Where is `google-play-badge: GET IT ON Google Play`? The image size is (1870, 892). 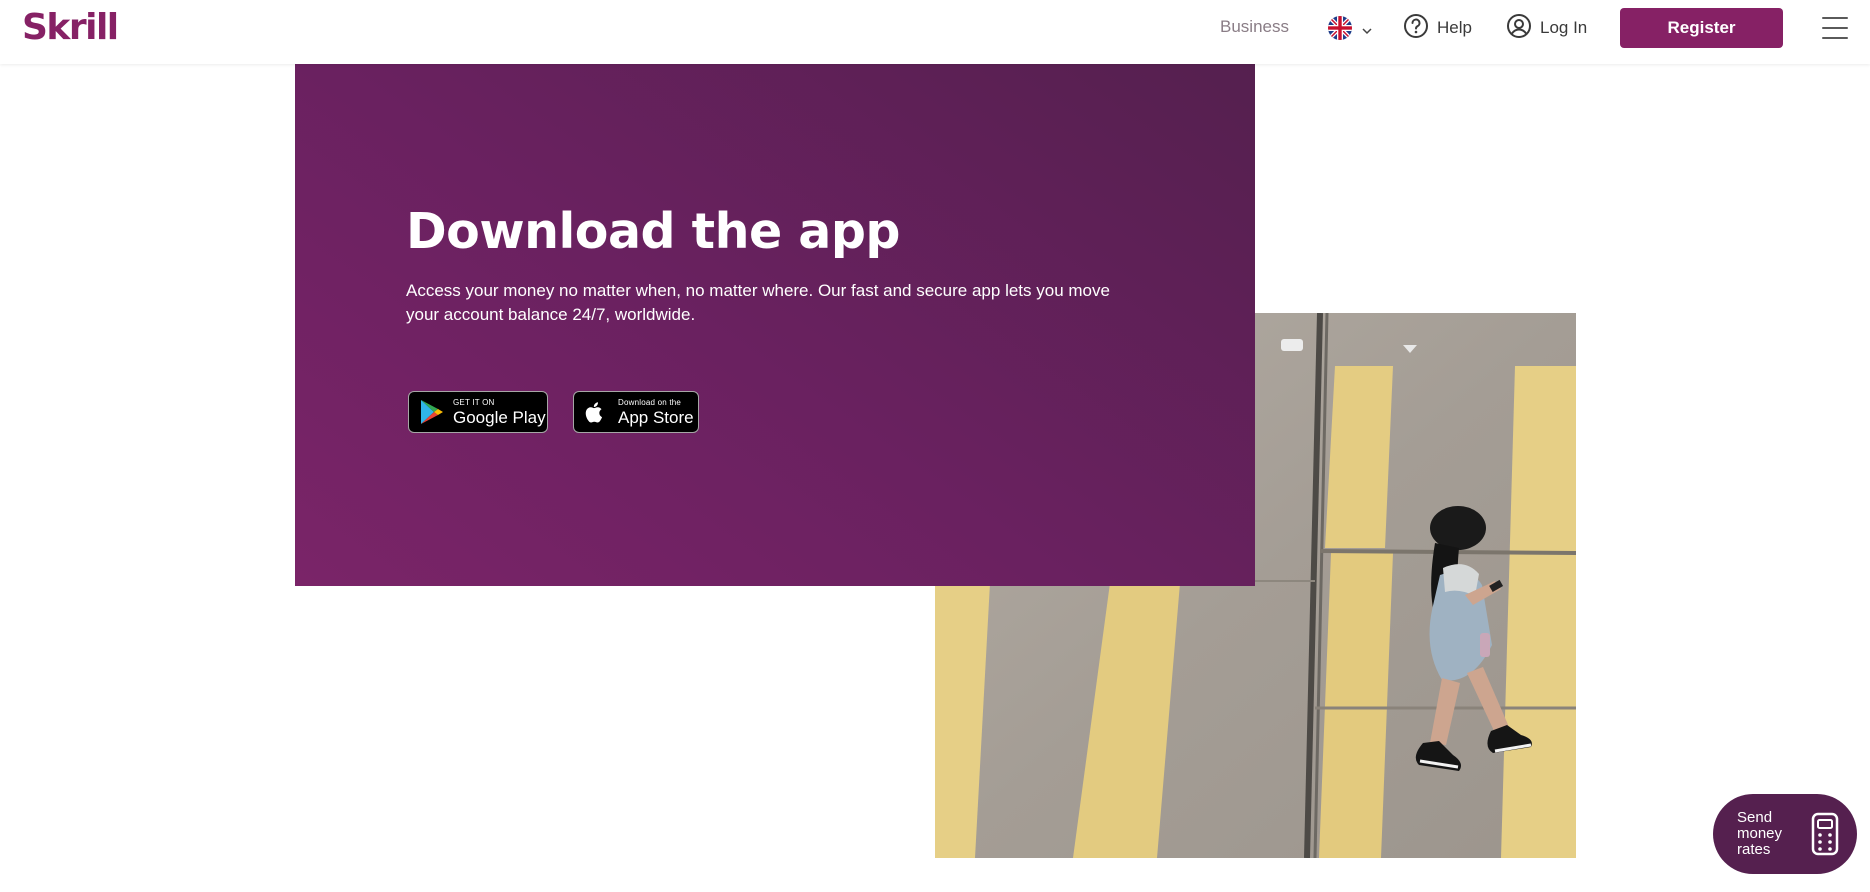
google-play-badge: GET IT ON Google Play is located at coordinates (478, 412).